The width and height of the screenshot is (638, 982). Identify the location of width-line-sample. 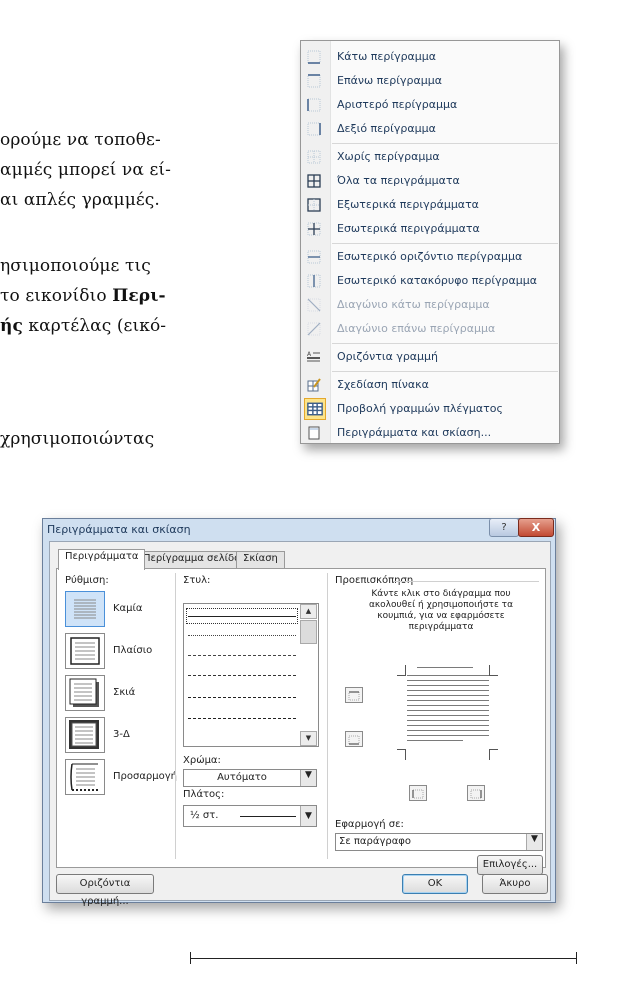
(268, 816).